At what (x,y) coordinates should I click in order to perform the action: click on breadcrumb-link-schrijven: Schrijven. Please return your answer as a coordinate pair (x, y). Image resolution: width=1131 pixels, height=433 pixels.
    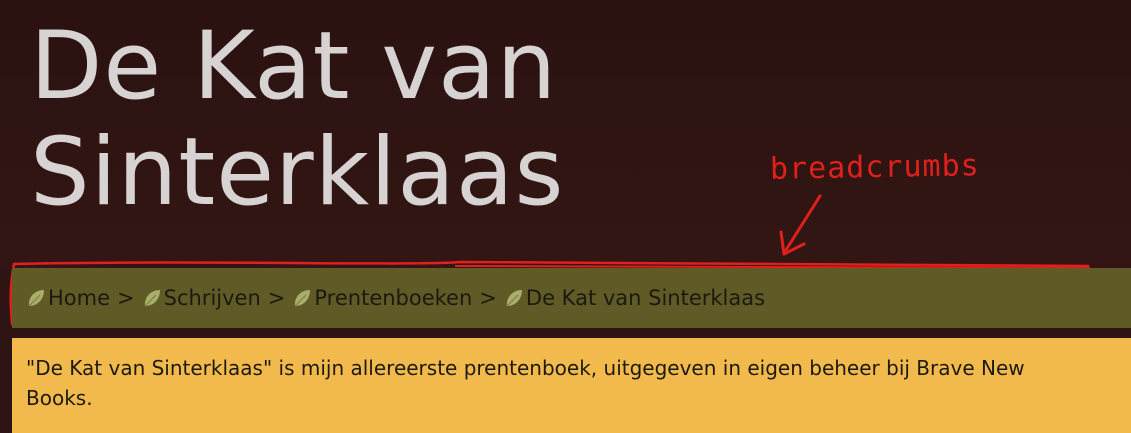
    Looking at the image, I should click on (212, 298).